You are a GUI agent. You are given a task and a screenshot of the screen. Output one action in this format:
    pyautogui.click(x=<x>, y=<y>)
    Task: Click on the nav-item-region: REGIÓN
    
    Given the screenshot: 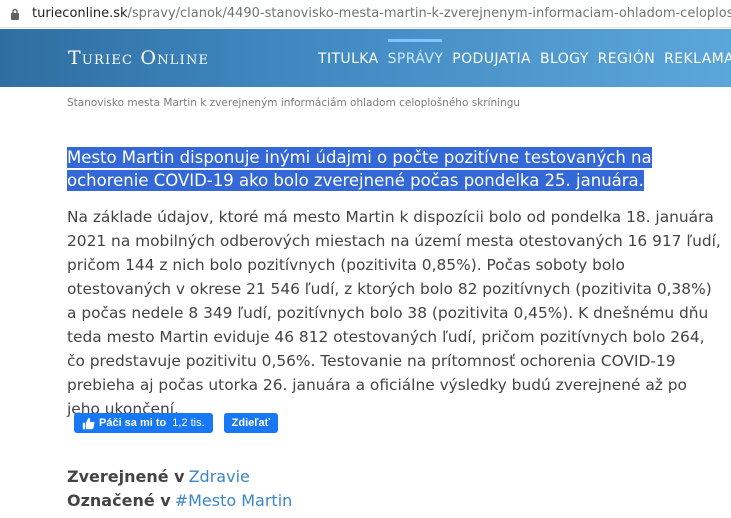 What is the action you would take?
    pyautogui.click(x=629, y=58)
    